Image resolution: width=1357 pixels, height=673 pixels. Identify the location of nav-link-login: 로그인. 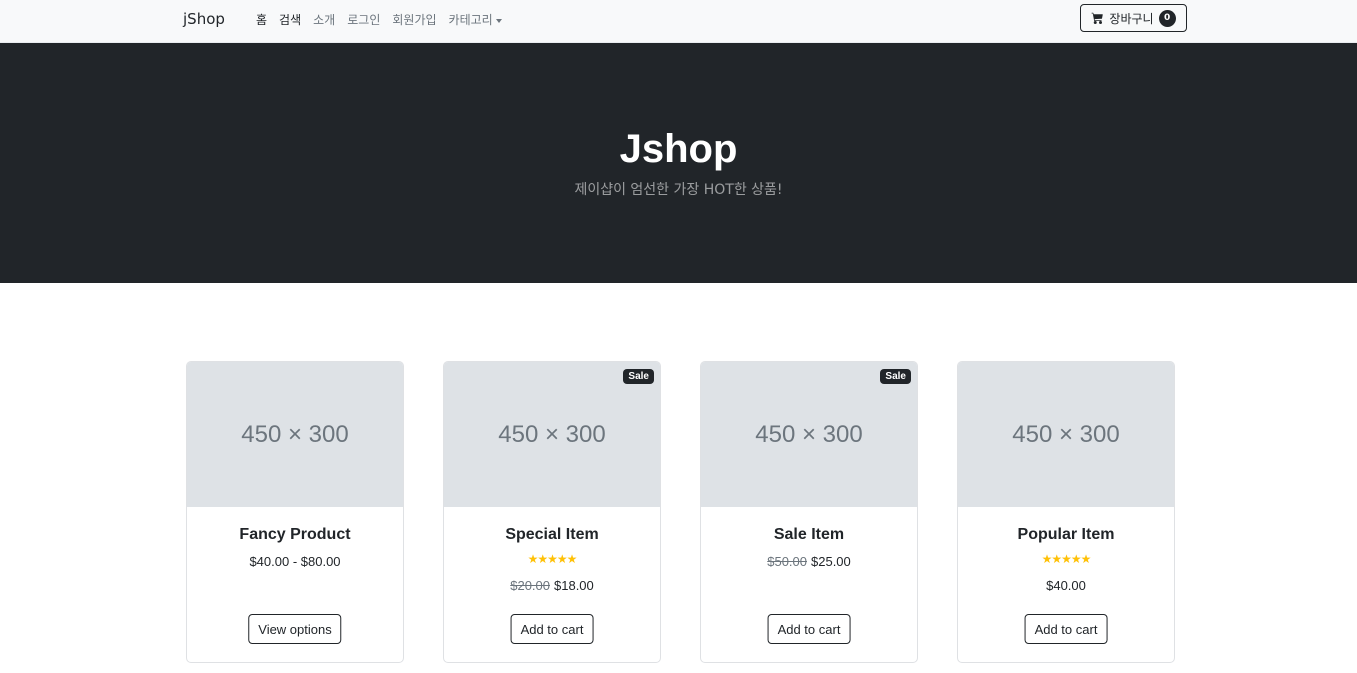
(363, 20).